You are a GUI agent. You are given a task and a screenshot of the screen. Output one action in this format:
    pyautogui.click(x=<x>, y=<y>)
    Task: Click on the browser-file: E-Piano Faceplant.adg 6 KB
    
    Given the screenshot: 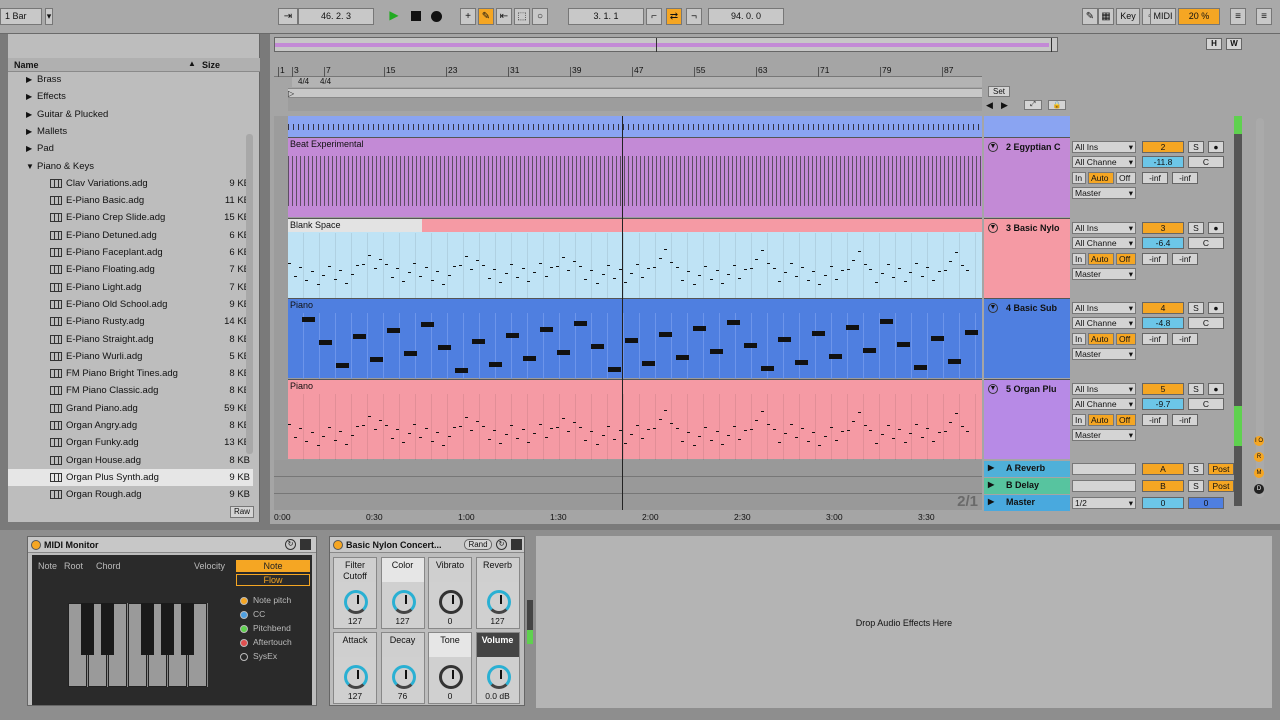 What is the action you would take?
    pyautogui.click(x=130, y=252)
    